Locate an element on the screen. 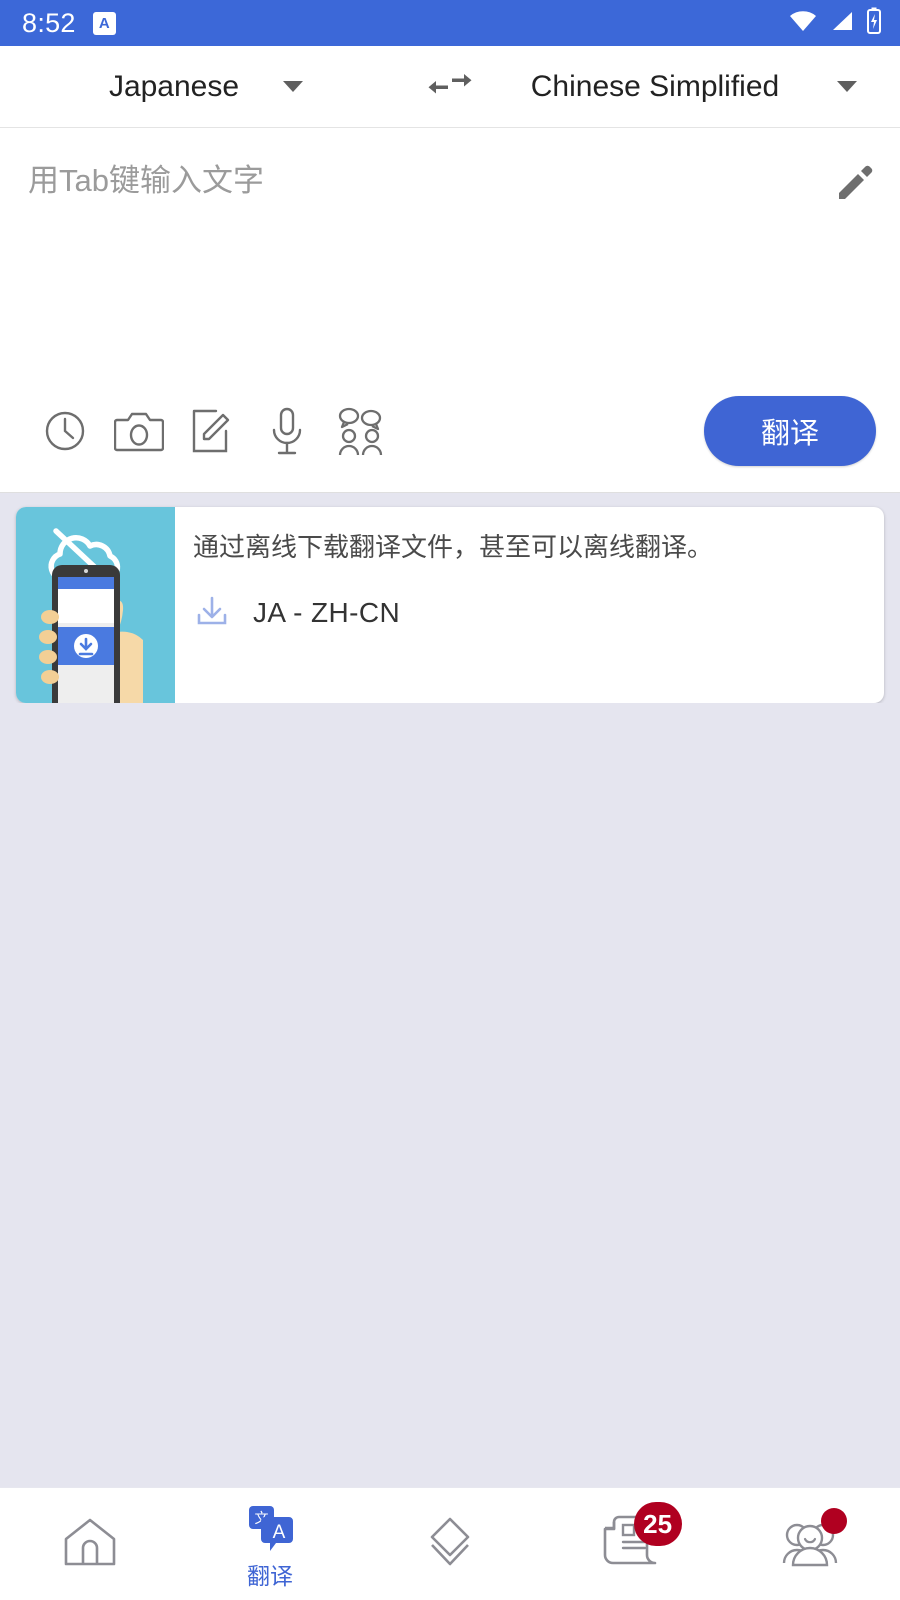 This screenshot has width=900, height=1600. offline-promo-body: 通过离线下载翻译文件，甚至可以离线翻译。 JA - ZH-CN is located at coordinates (529, 605).